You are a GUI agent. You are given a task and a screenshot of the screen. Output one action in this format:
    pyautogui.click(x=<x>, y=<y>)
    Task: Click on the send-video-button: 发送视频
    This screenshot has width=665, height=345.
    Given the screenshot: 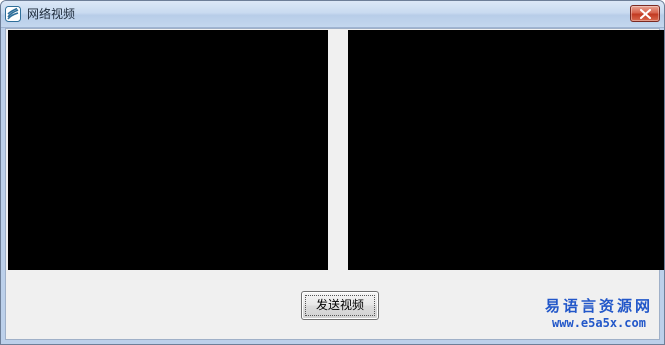 What is the action you would take?
    pyautogui.click(x=340, y=305)
    